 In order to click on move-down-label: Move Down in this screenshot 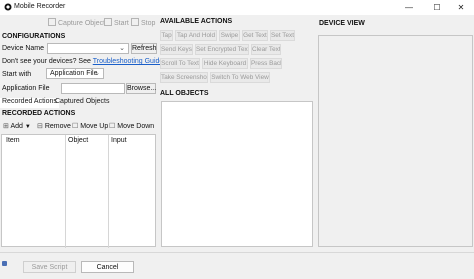, I will do `click(136, 126)`.